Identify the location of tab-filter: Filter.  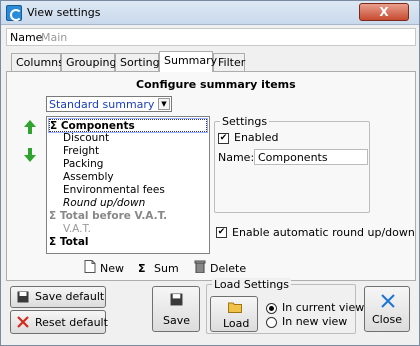
(229, 62).